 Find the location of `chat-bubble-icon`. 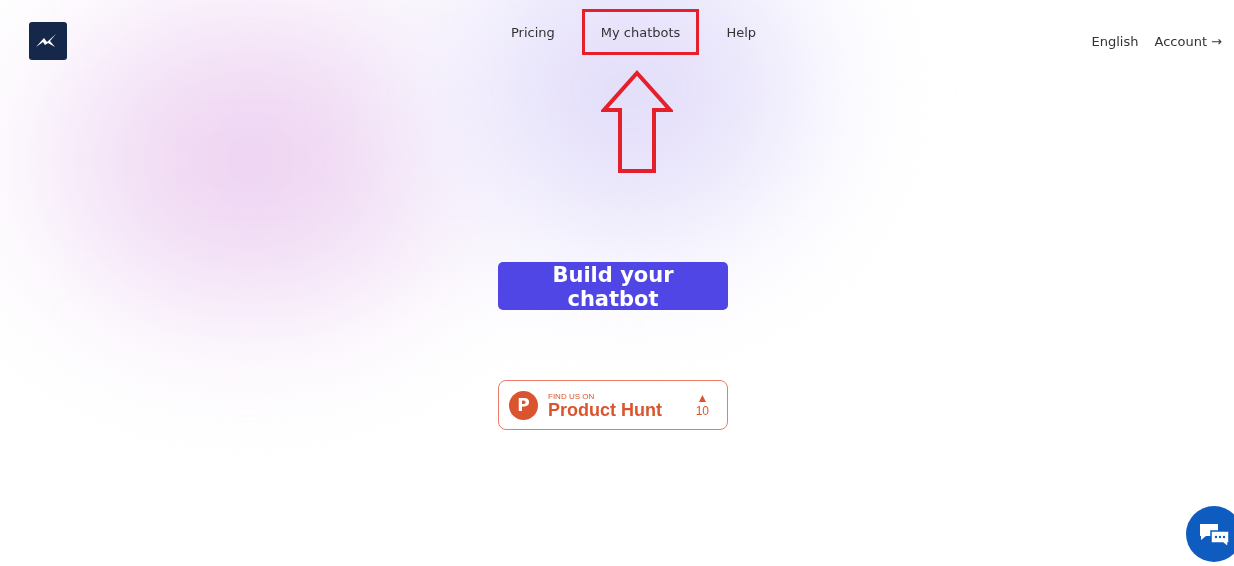

chat-bubble-icon is located at coordinates (1210, 534).